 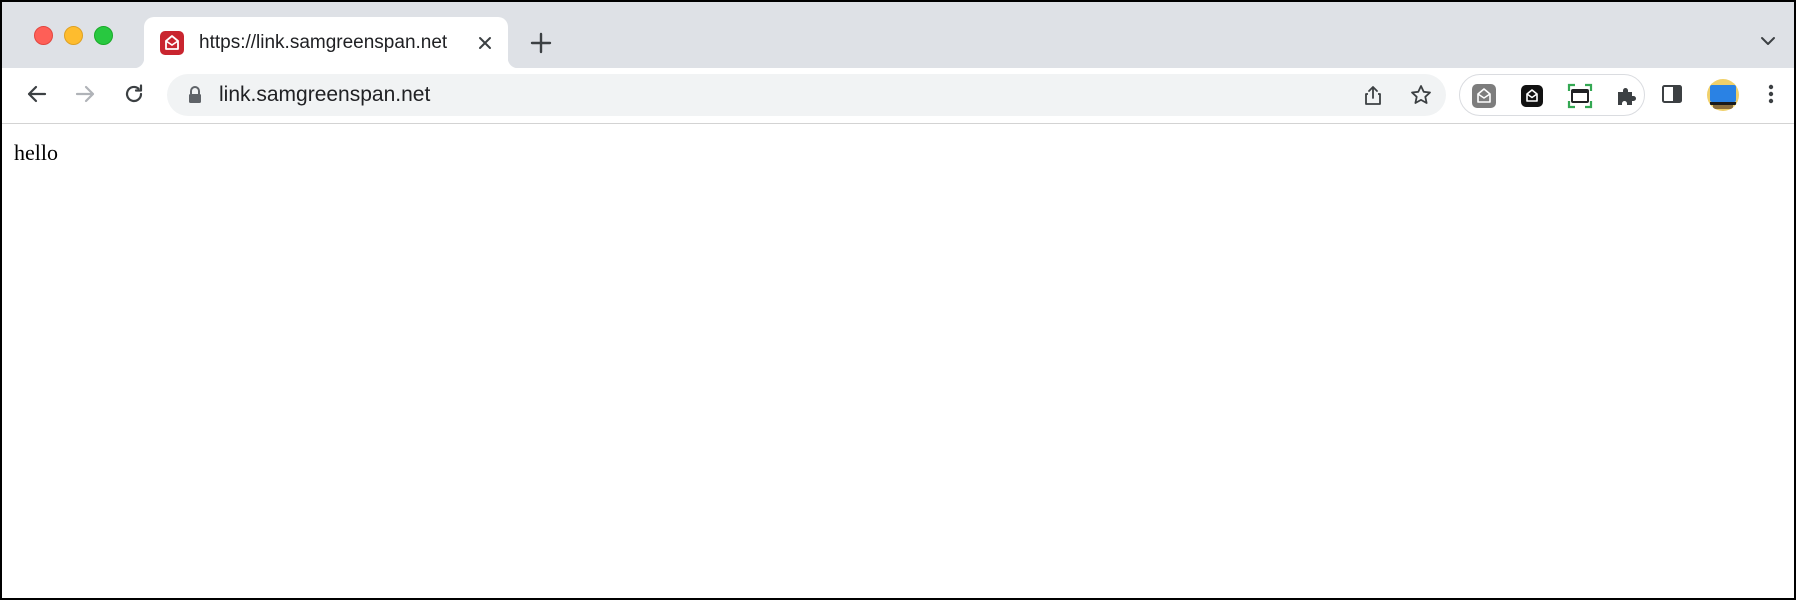 I want to click on profile-avatar, so click(x=1723, y=95).